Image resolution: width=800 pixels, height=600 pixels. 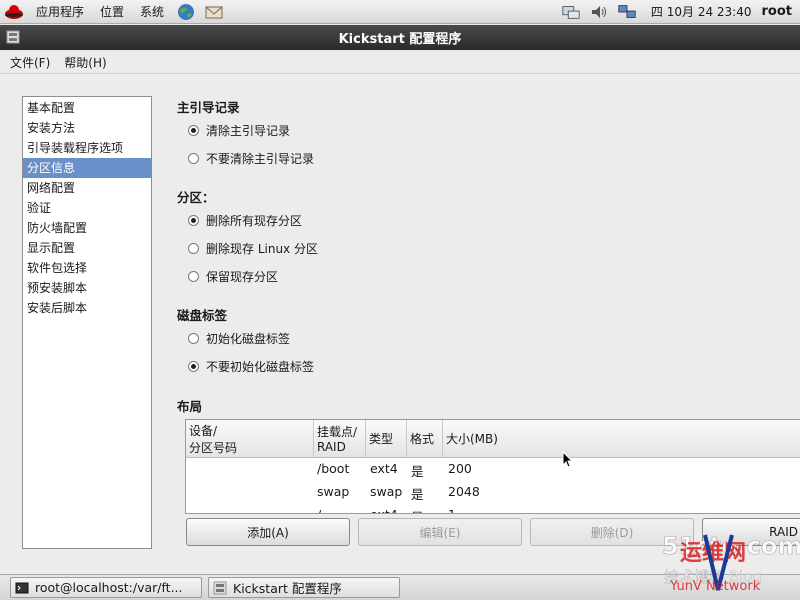 What do you see at coordinates (87, 208) in the screenshot?
I see `sidebar-item-auth: 验证` at bounding box center [87, 208].